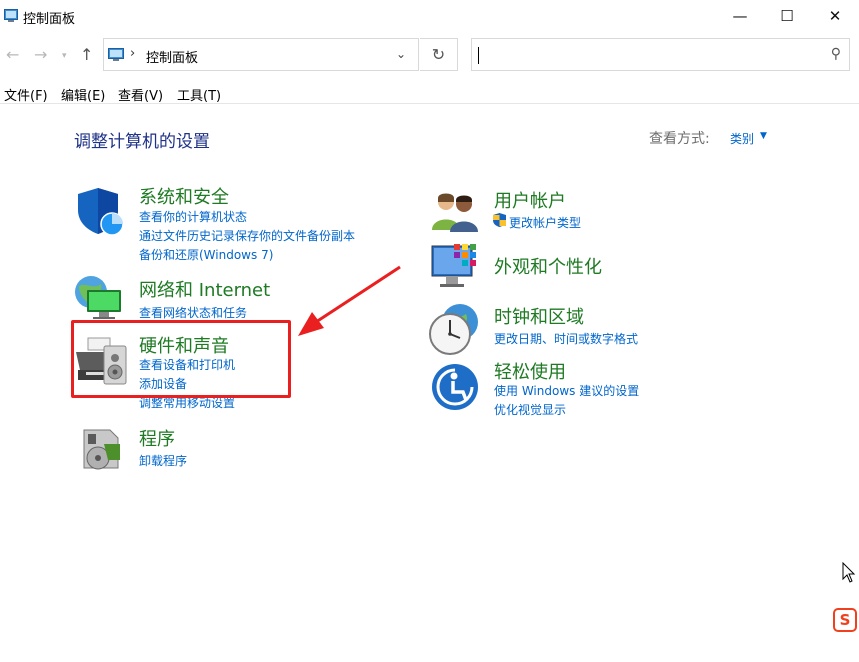 Image resolution: width=859 pixels, height=662 pixels. Describe the element at coordinates (566, 390) in the screenshot. I see `link-recommended-settings: 使用 Windows 建议的设置` at that location.